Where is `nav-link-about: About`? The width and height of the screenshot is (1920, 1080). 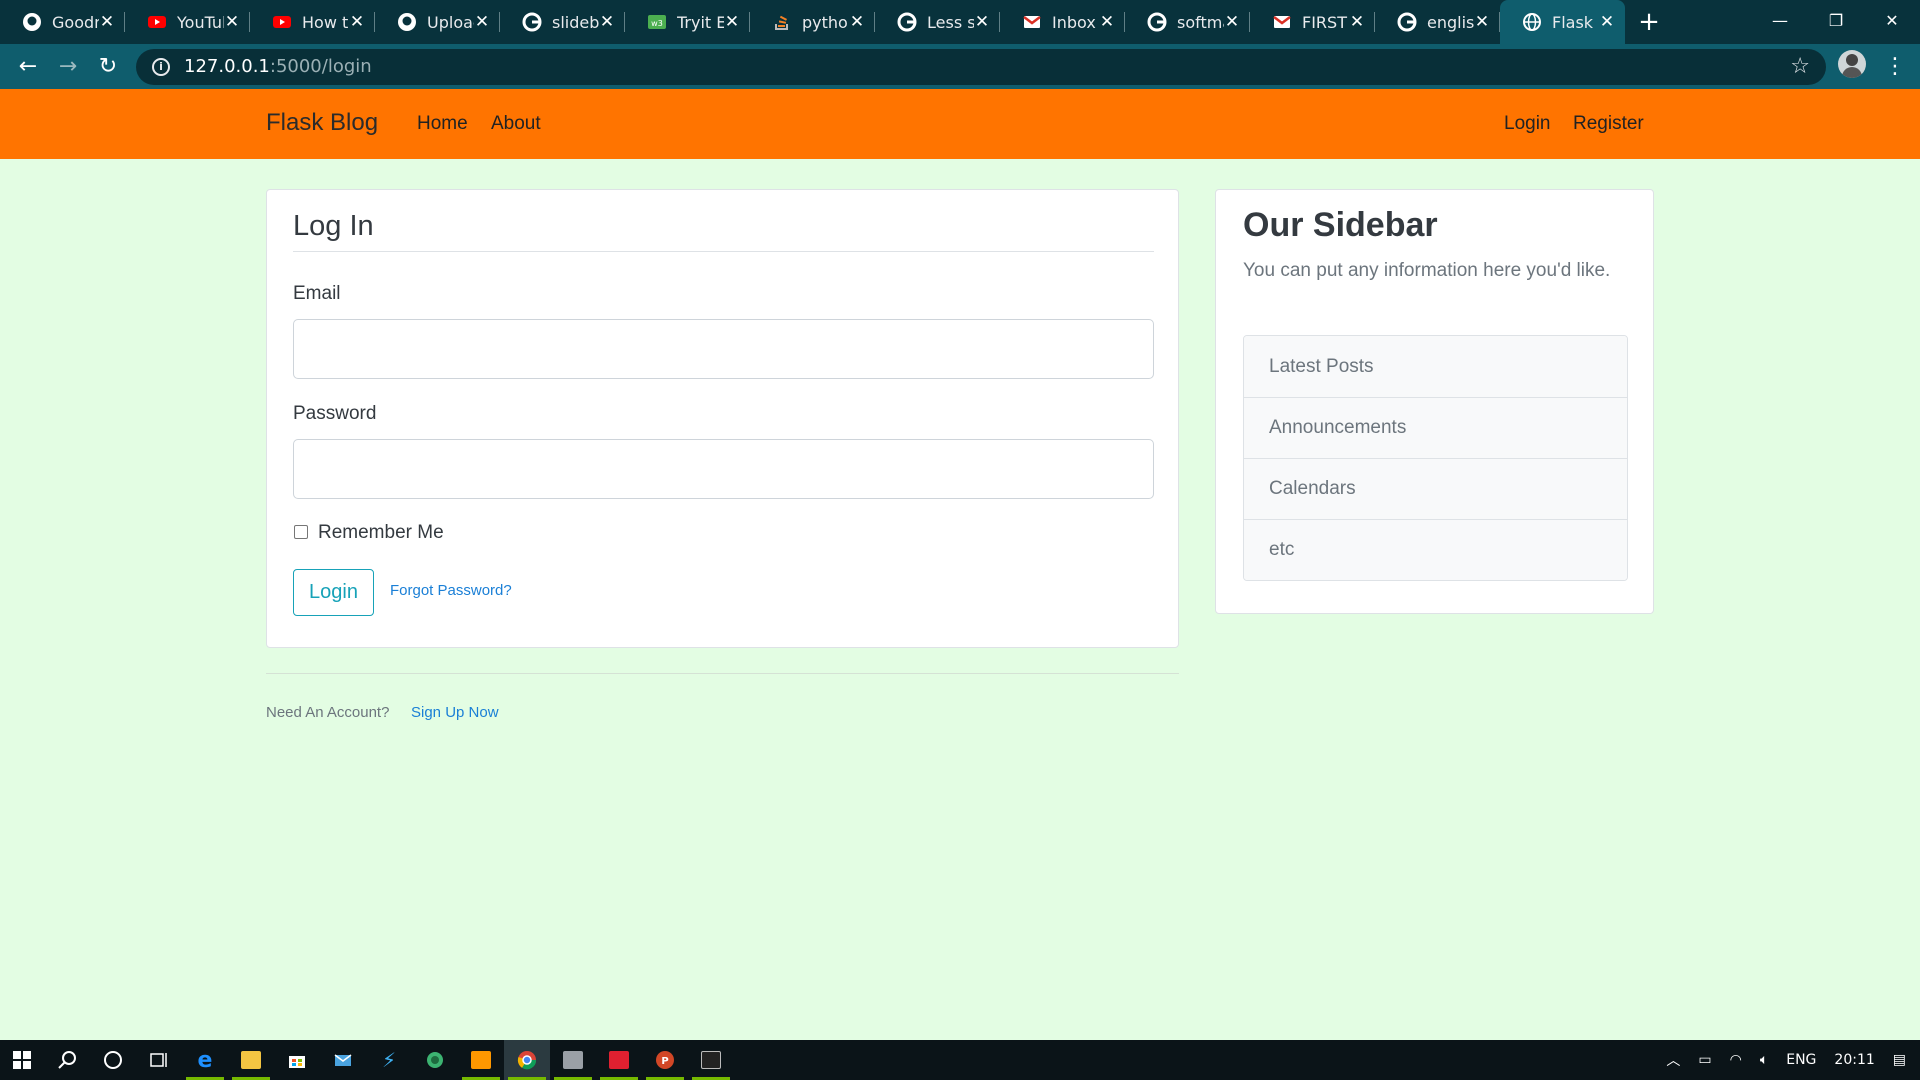
nav-link-about: About is located at coordinates (516, 124).